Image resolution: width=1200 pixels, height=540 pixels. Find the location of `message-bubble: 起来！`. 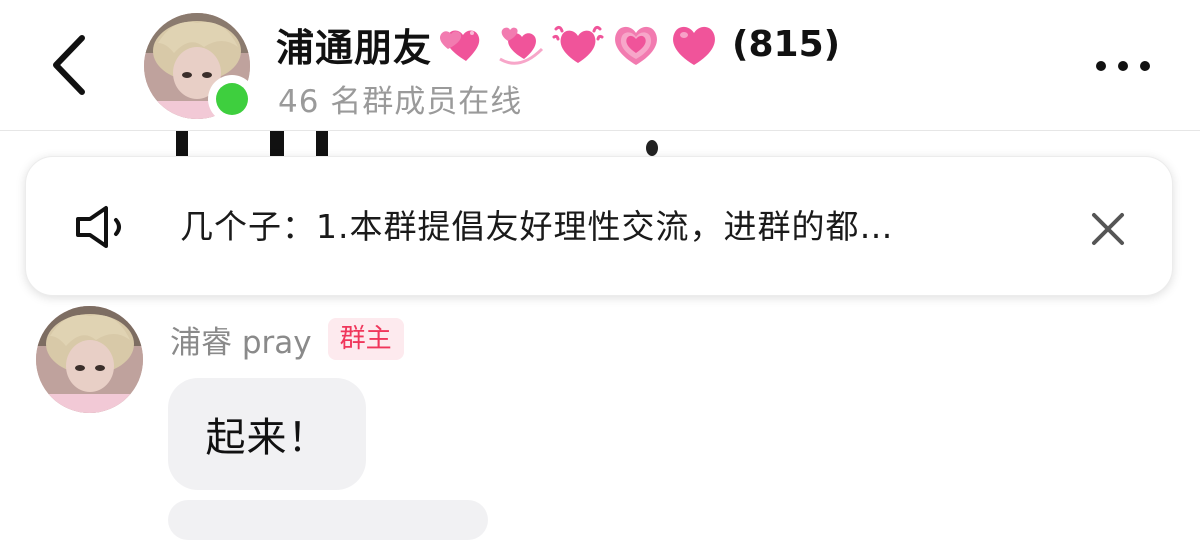

message-bubble: 起来！ is located at coordinates (267, 434).